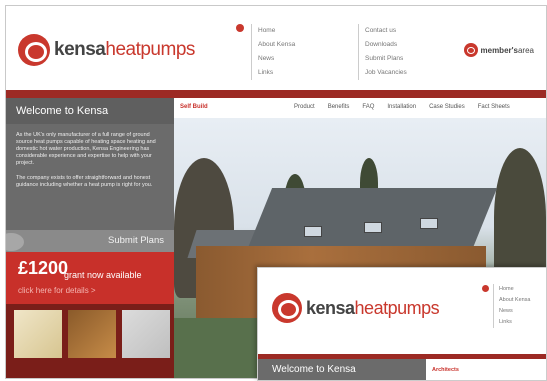 The width and height of the screenshot is (547, 381). I want to click on inset-nav-home: Home, so click(515, 289).